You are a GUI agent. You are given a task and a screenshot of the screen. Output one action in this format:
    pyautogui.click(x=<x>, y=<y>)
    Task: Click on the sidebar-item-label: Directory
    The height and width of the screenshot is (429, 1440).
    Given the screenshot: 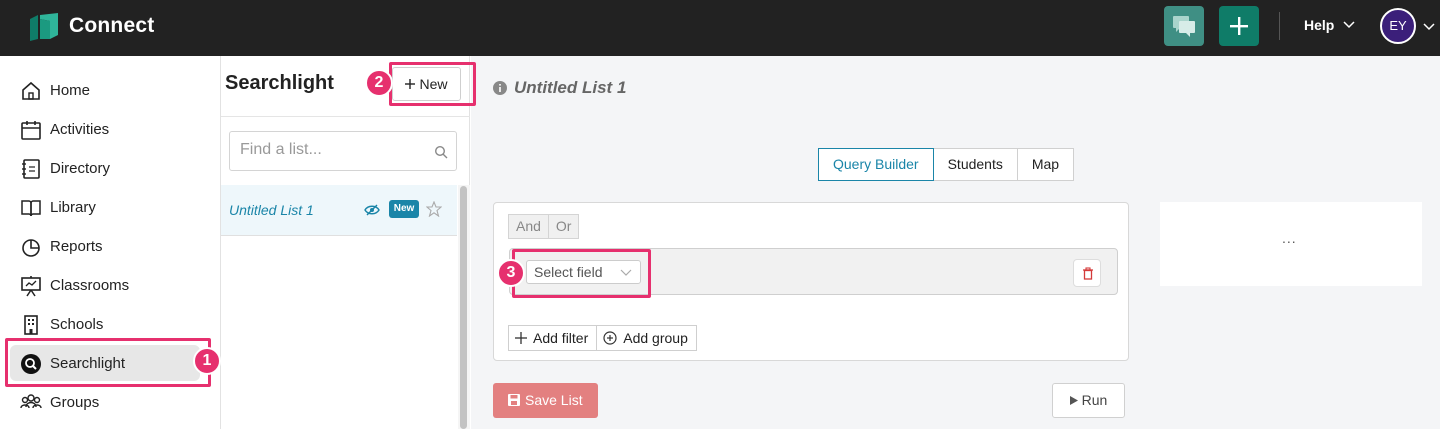 What is the action you would take?
    pyautogui.click(x=80, y=168)
    